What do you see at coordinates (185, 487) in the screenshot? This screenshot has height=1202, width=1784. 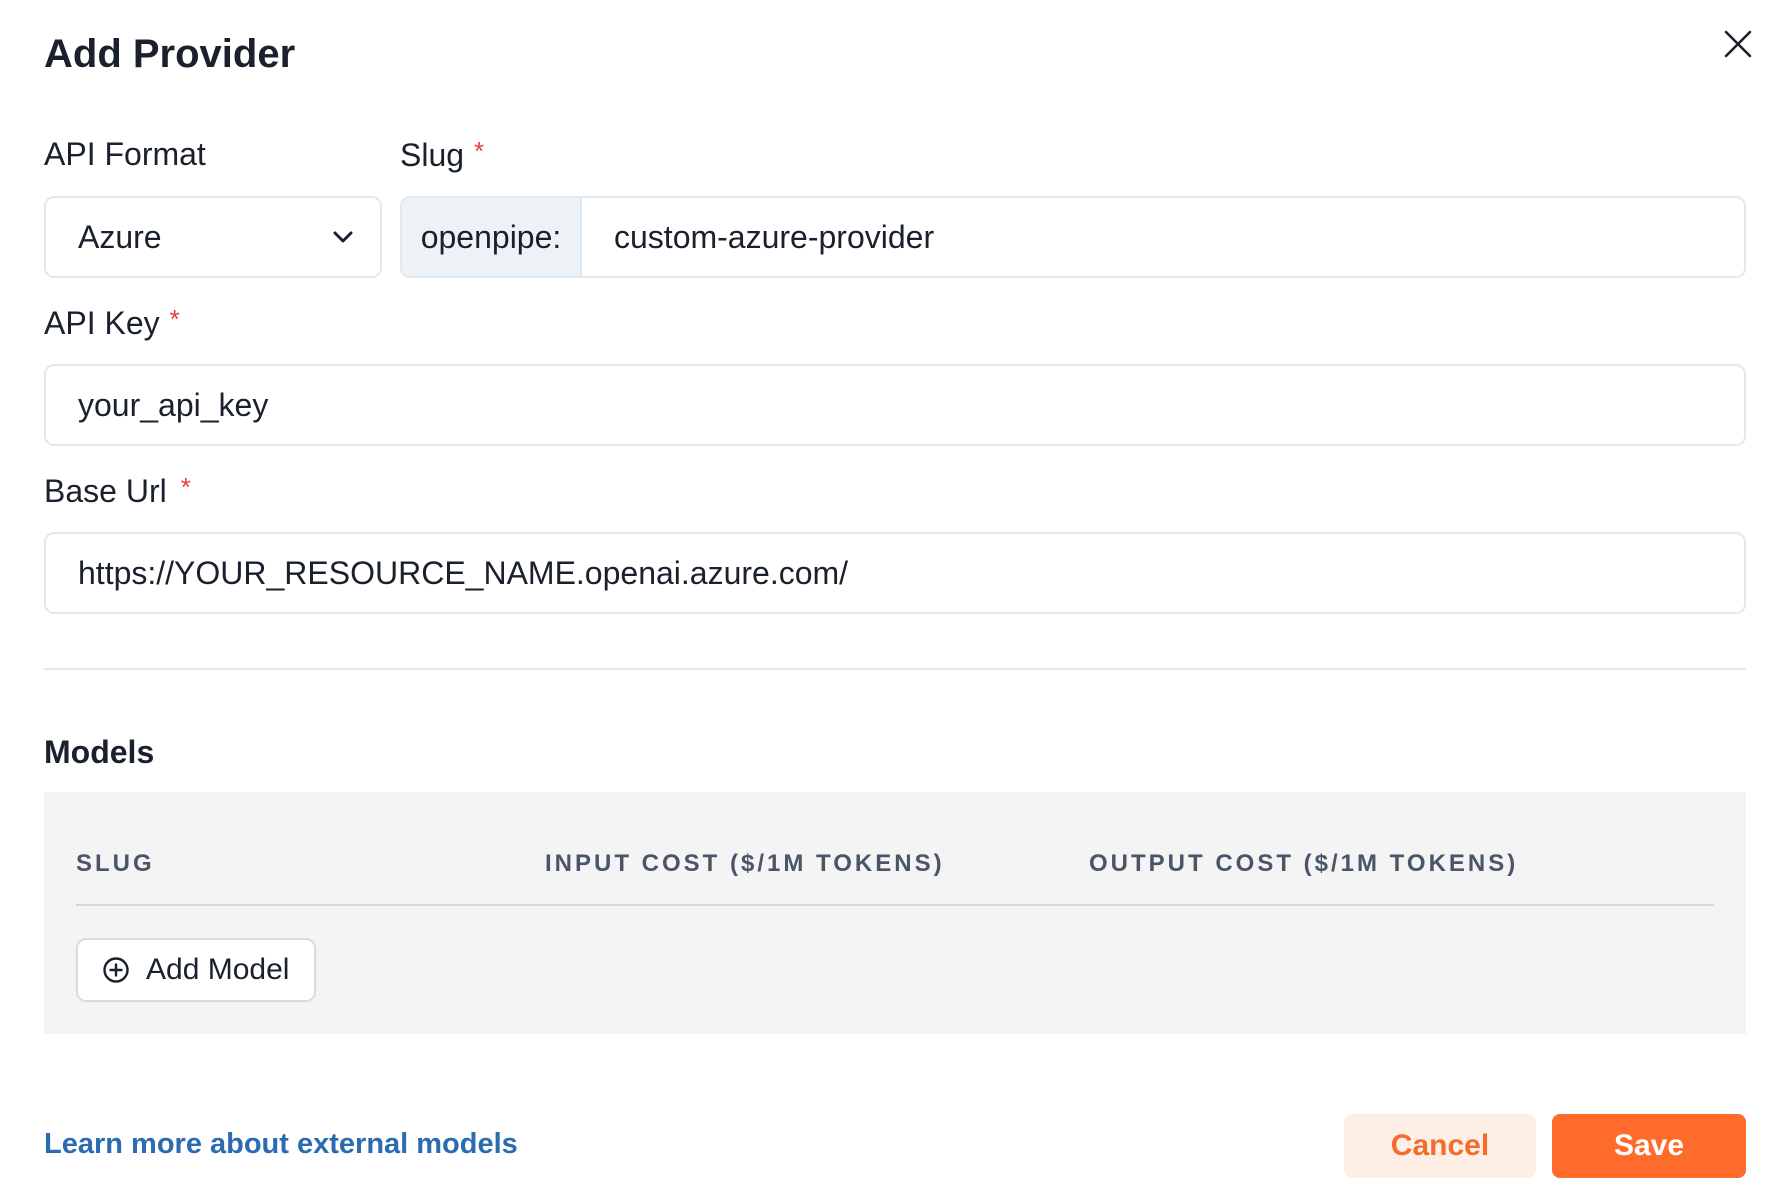 I see `base-url-required-mark: *` at bounding box center [185, 487].